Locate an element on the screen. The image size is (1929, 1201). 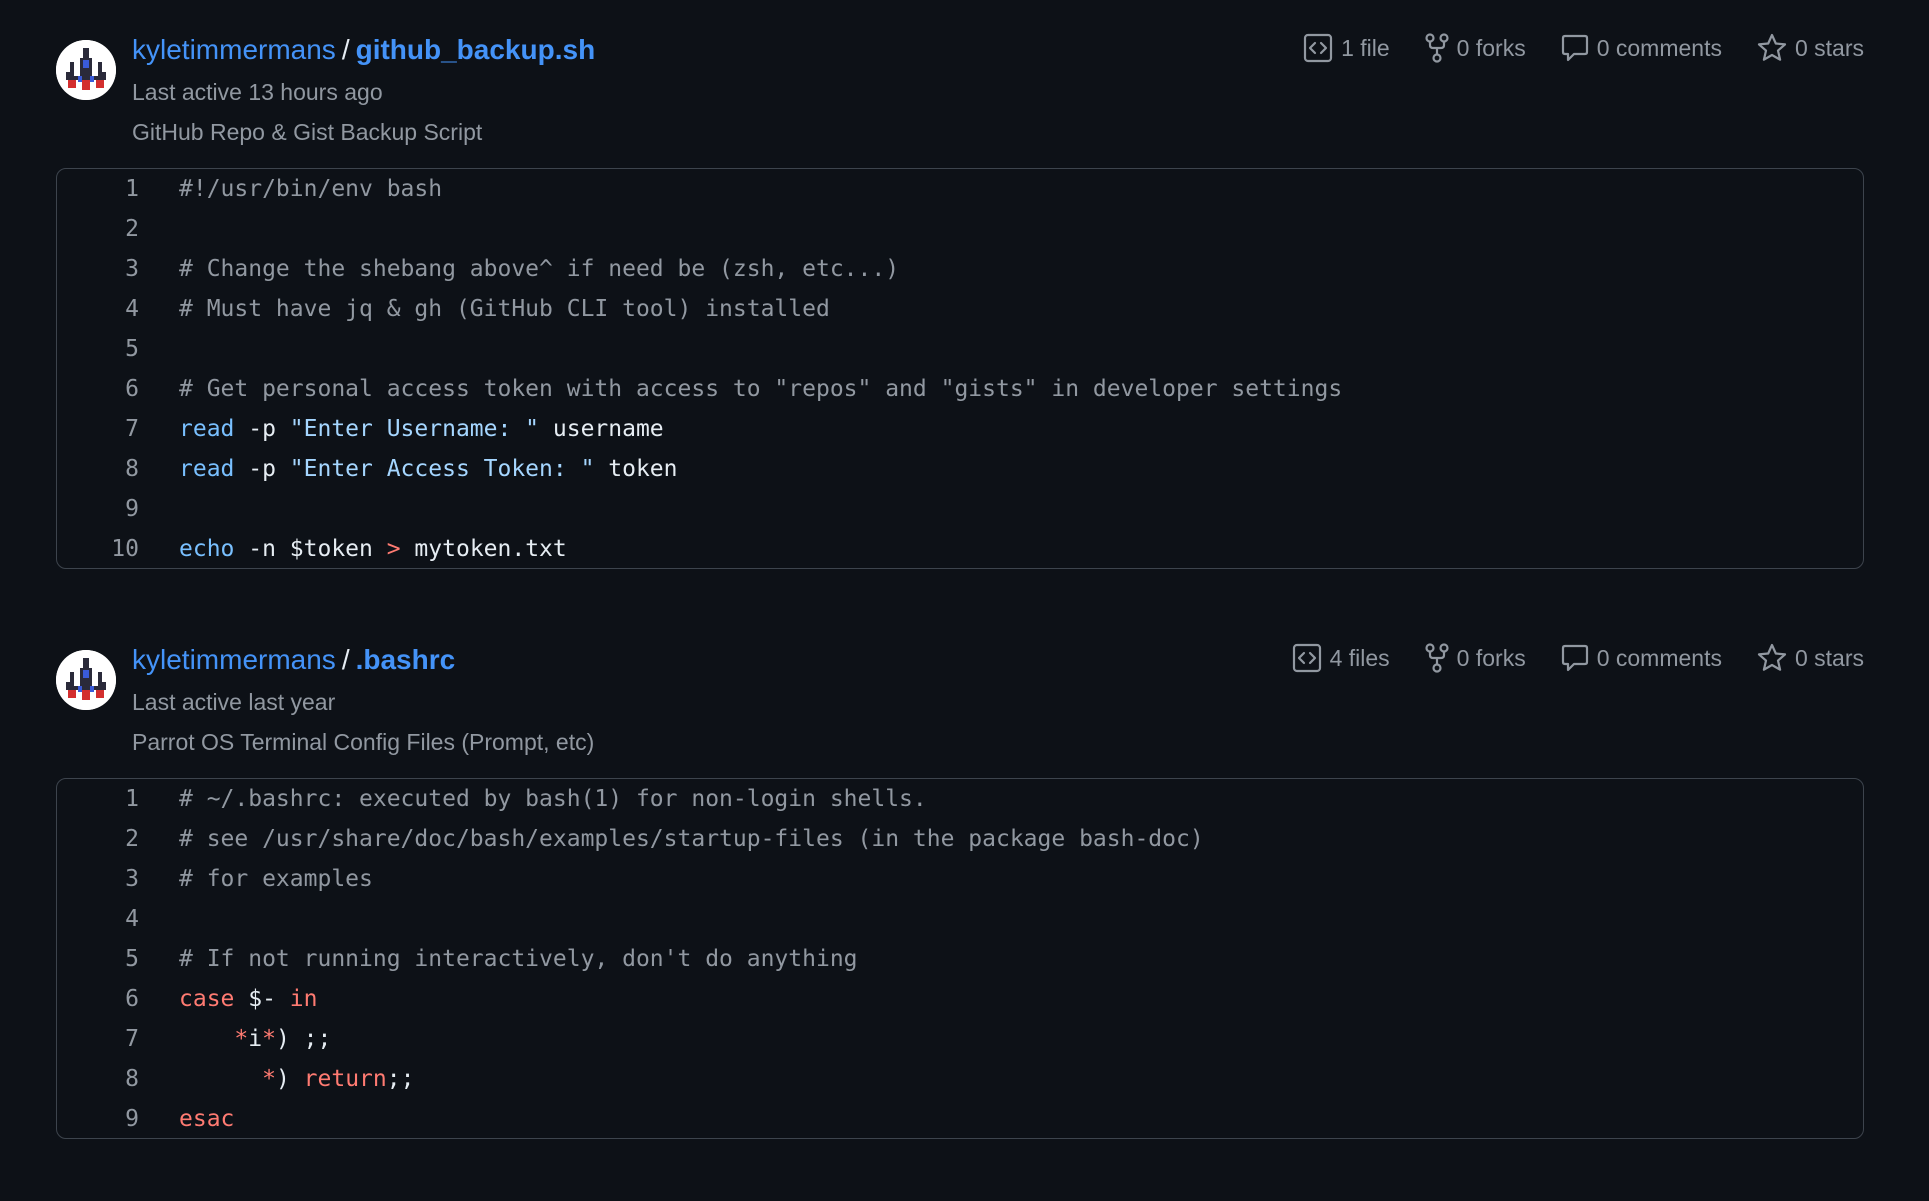
code-token: -p is located at coordinates (262, 429).